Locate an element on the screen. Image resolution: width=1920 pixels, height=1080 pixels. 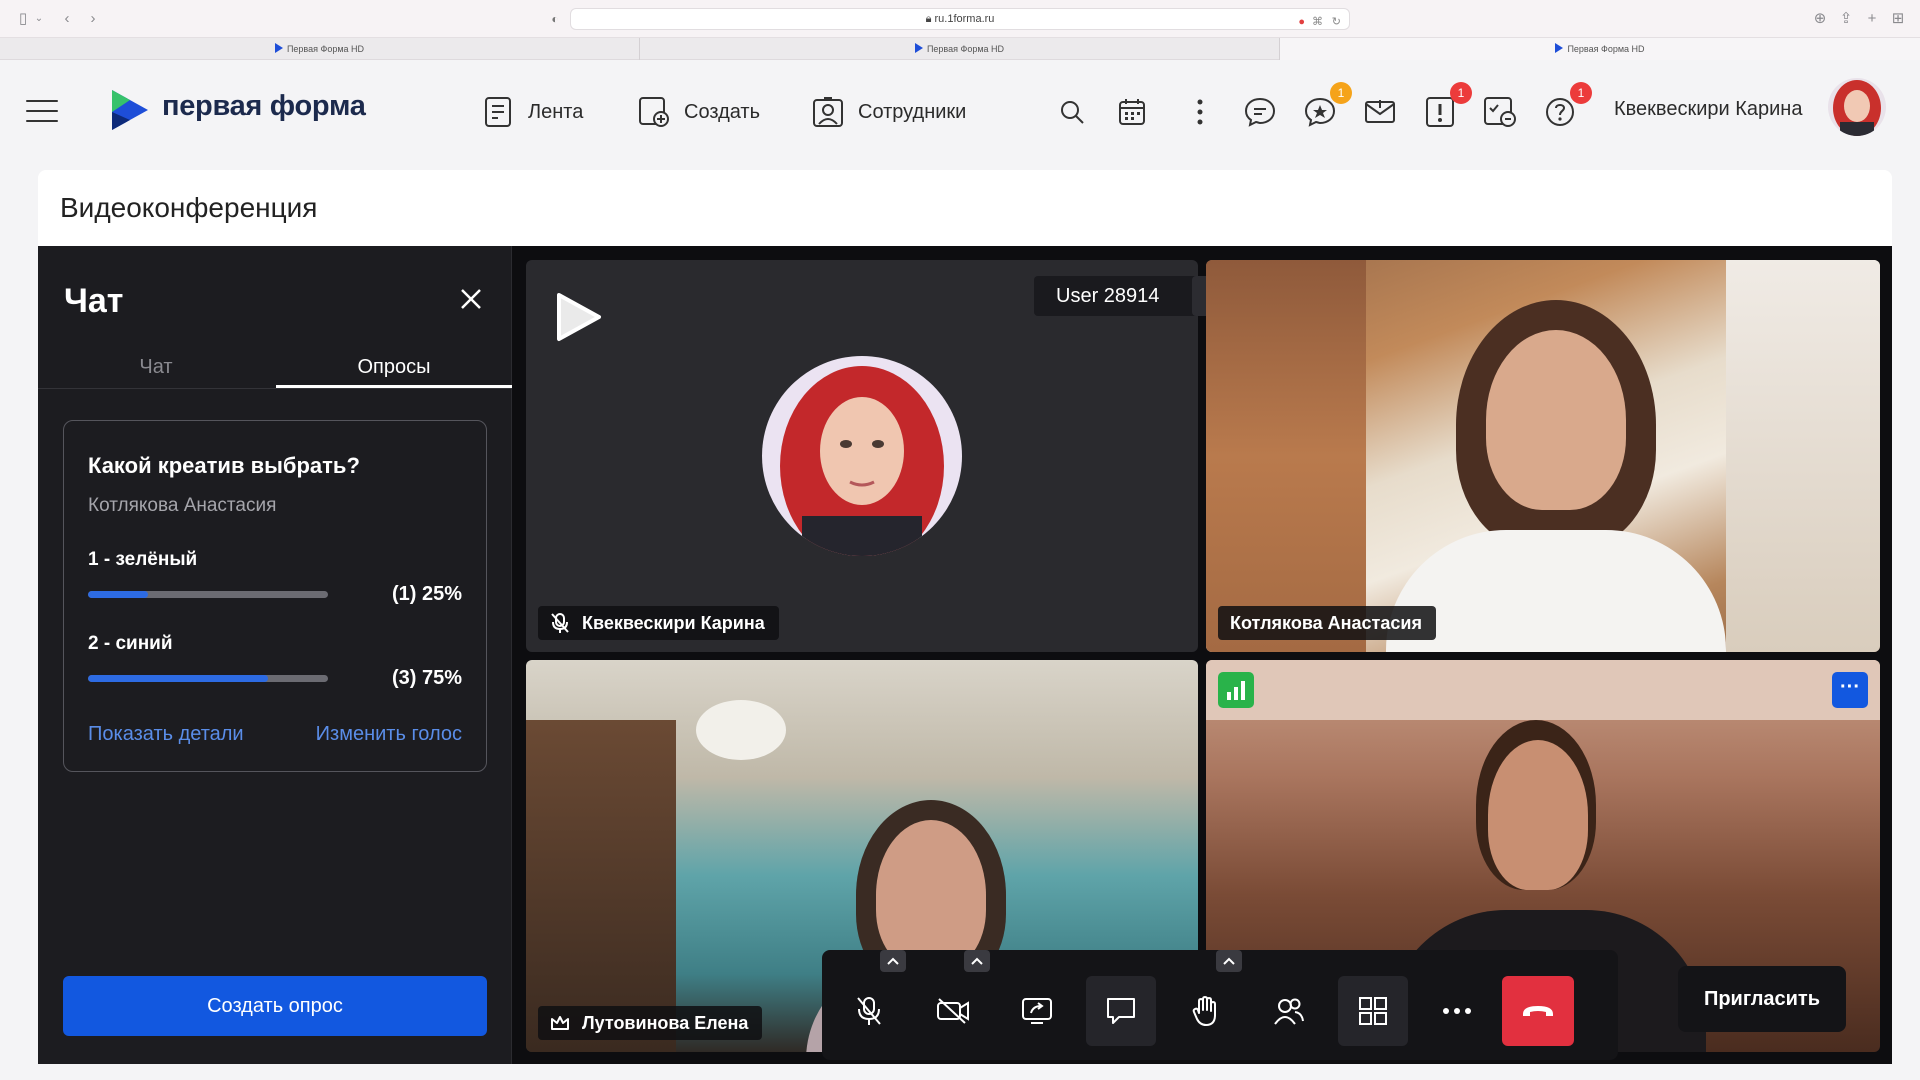
grid-icon is located at coordinates (1373, 1011).